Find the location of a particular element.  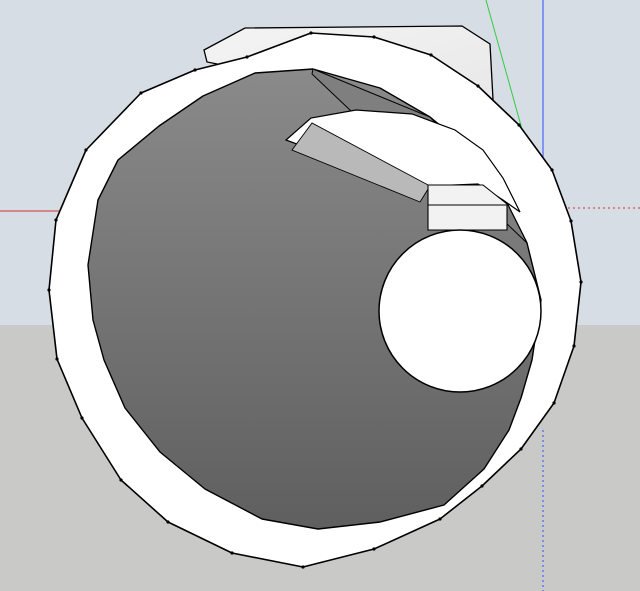

round-hole is located at coordinates (460, 311).